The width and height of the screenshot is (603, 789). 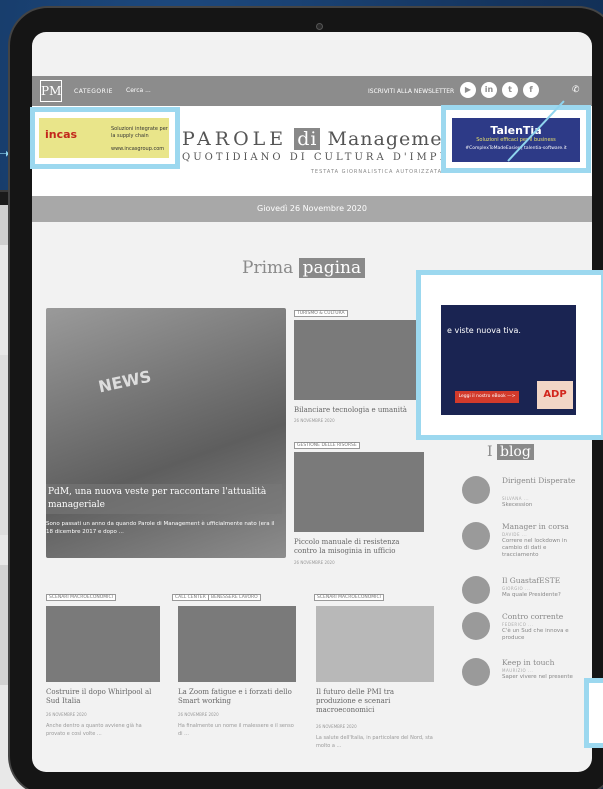 I want to click on talentia-tagline: Soluzioni efficaci per il business, so click(x=516, y=140).